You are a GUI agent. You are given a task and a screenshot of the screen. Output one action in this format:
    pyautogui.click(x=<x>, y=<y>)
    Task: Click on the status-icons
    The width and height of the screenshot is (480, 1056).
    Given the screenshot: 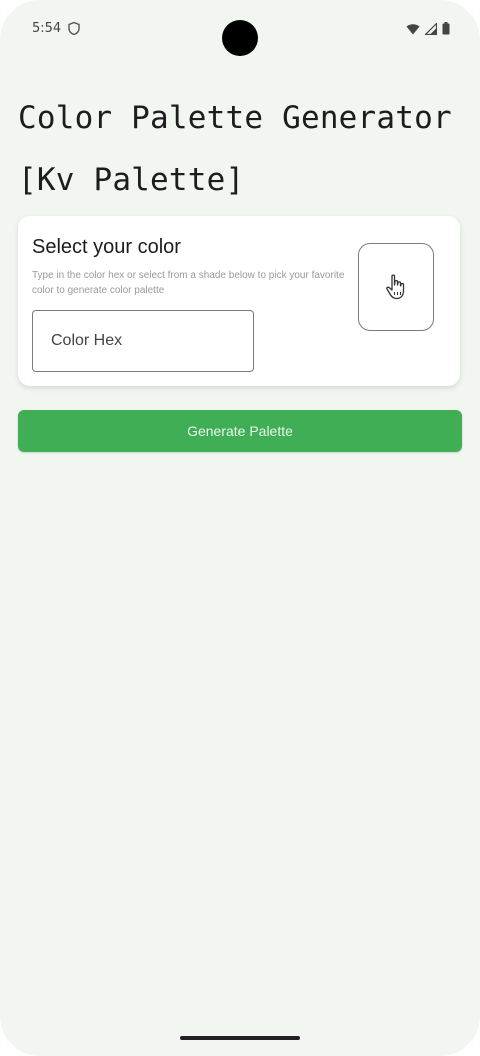 What is the action you would take?
    pyautogui.click(x=428, y=28)
    